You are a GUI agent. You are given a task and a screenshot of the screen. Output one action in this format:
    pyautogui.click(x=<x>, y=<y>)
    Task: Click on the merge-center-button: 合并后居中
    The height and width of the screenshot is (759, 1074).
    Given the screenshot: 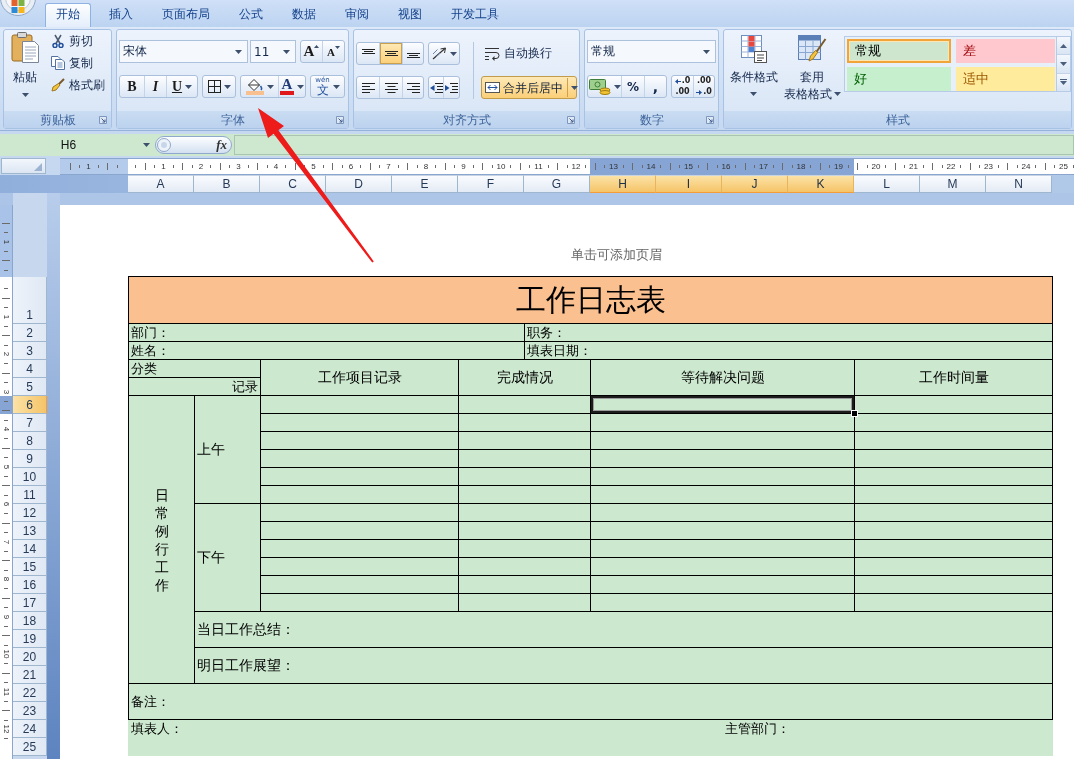 What is the action you would take?
    pyautogui.click(x=529, y=87)
    